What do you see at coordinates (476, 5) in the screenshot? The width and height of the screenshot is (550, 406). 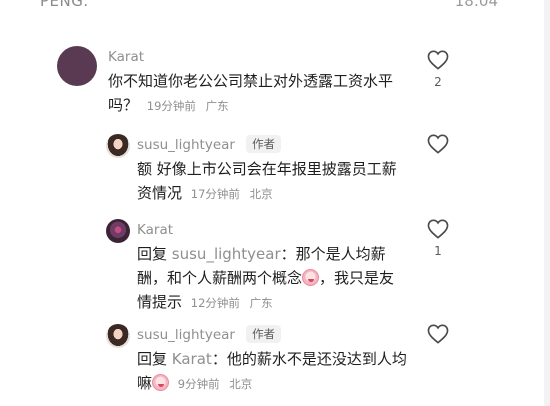 I see `header-time: 18:04` at bounding box center [476, 5].